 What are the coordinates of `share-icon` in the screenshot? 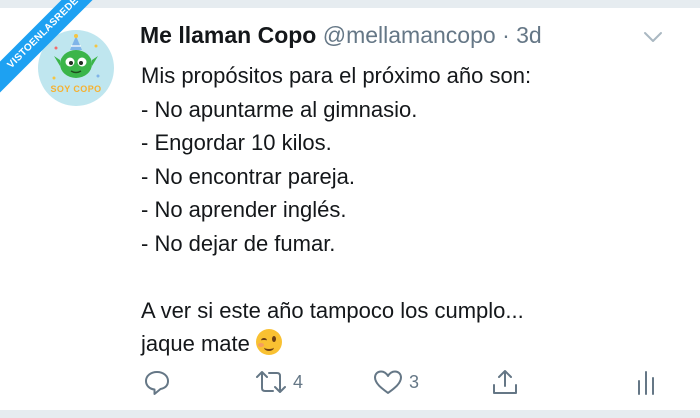 It's located at (505, 382).